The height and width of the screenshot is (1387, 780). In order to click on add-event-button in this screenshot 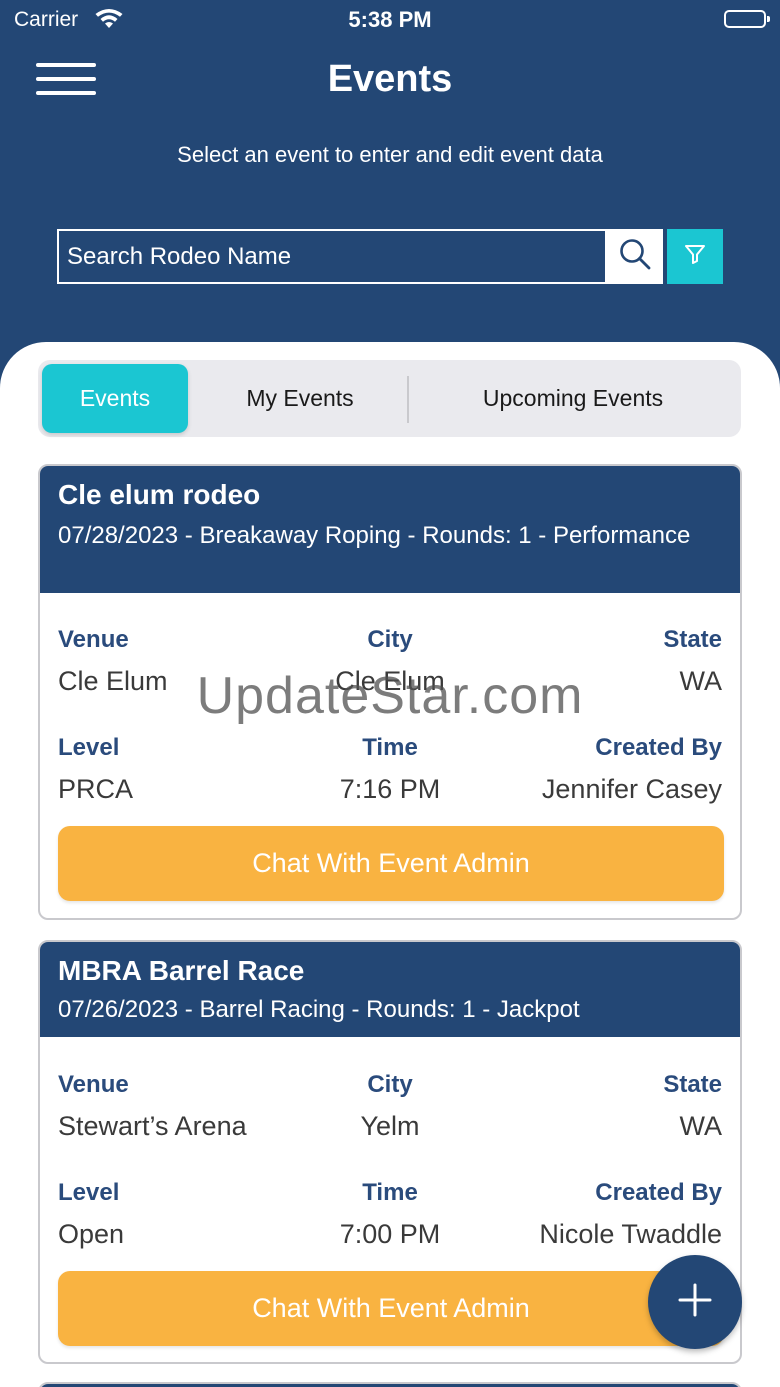, I will do `click(695, 1302)`.